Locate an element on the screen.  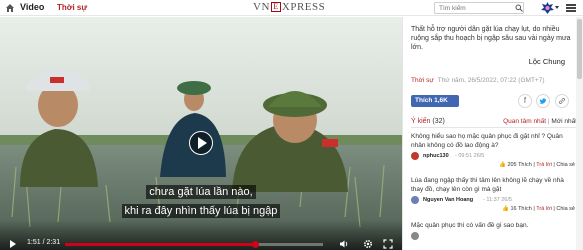
time-display: 1:51 / 2:31 is located at coordinates (44, 242).